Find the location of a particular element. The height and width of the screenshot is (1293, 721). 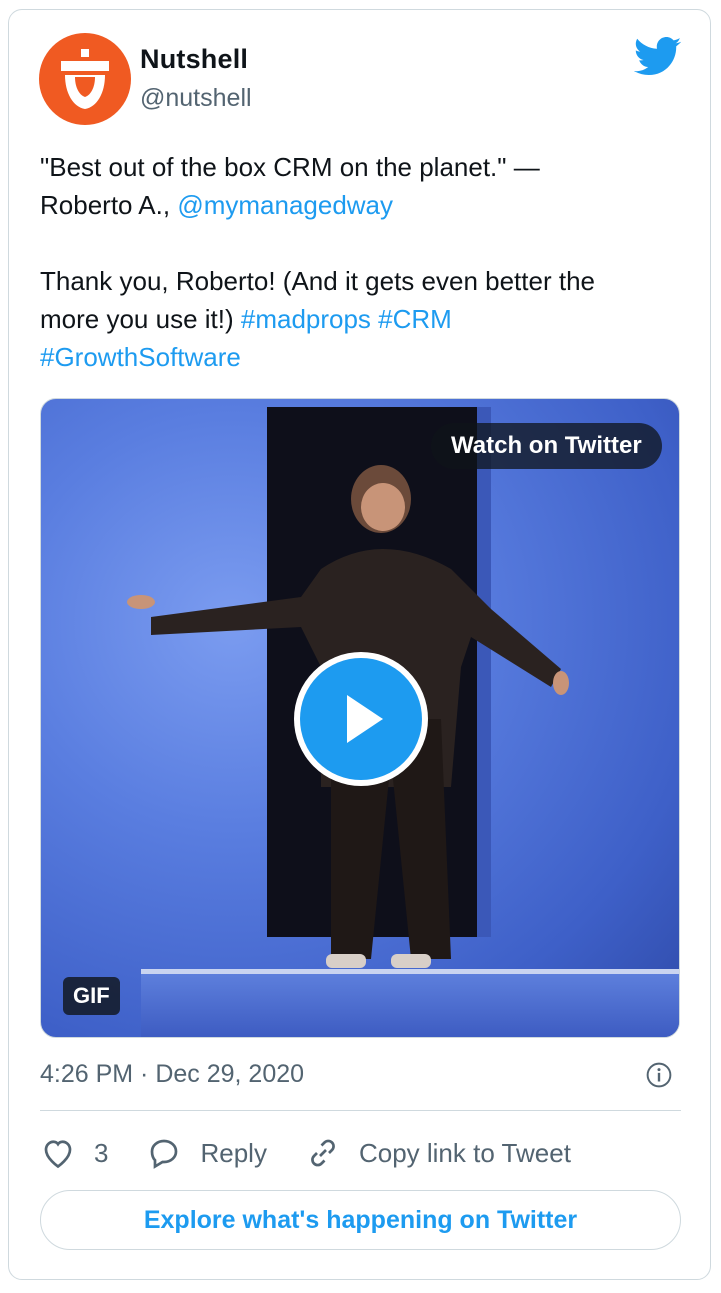

hashtag-link: #CRM is located at coordinates (415, 319).